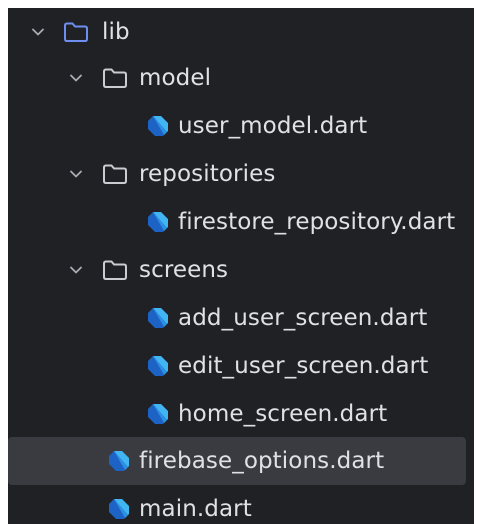 This screenshot has width=478, height=524. What do you see at coordinates (317, 222) in the screenshot?
I see `tree-item-label: firestore_repository.dart` at bounding box center [317, 222].